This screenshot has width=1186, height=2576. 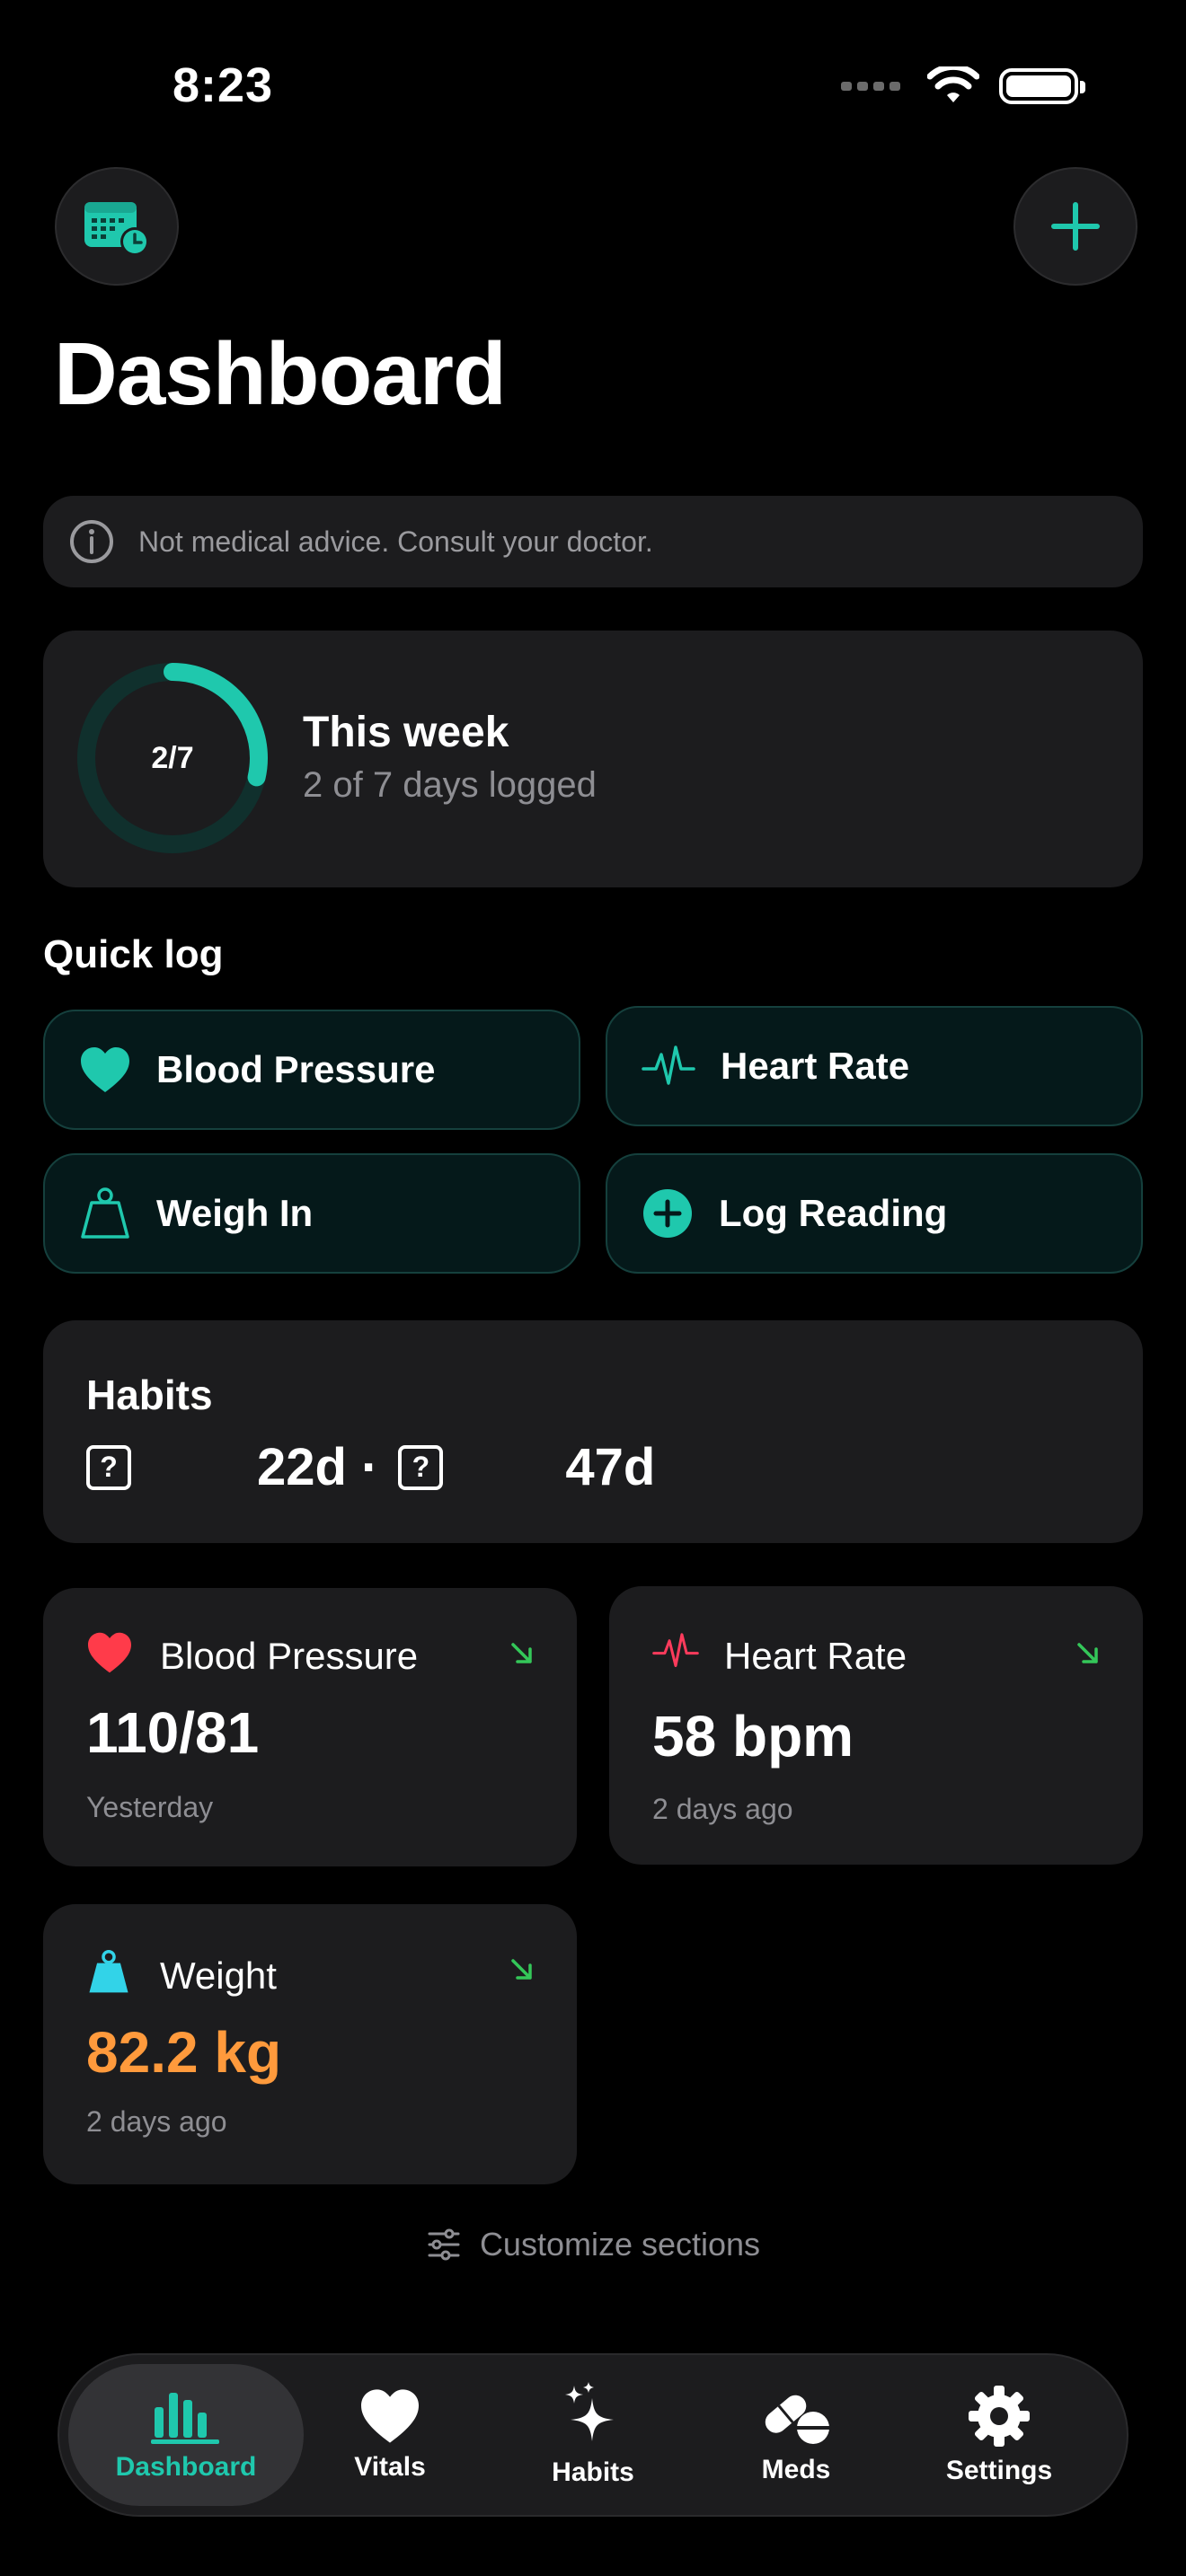 I want to click on metric-value: 58 bpm, so click(x=753, y=1736).